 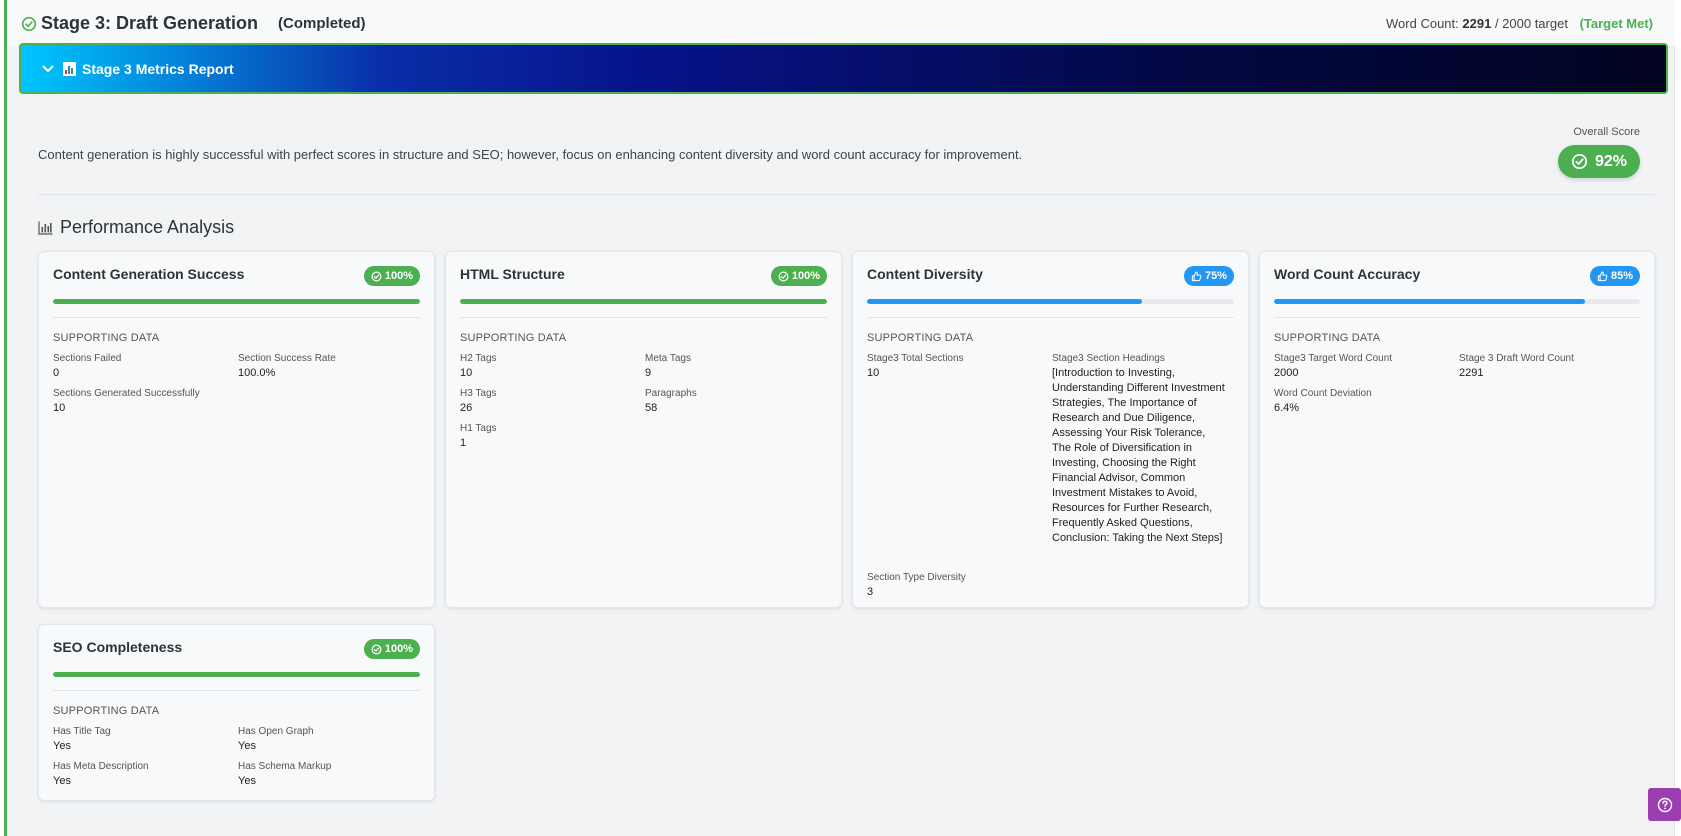 What do you see at coordinates (870, 592) in the screenshot?
I see `field-value: 3` at bounding box center [870, 592].